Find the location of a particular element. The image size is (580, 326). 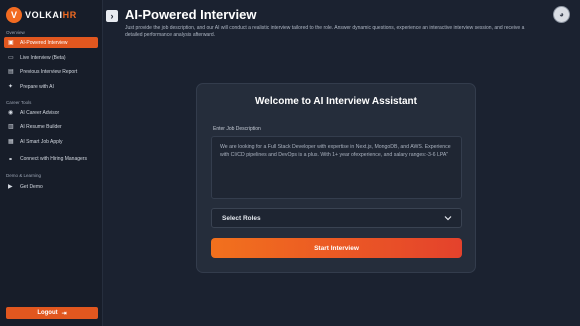

logout-icon: ⇥ is located at coordinates (64, 313).